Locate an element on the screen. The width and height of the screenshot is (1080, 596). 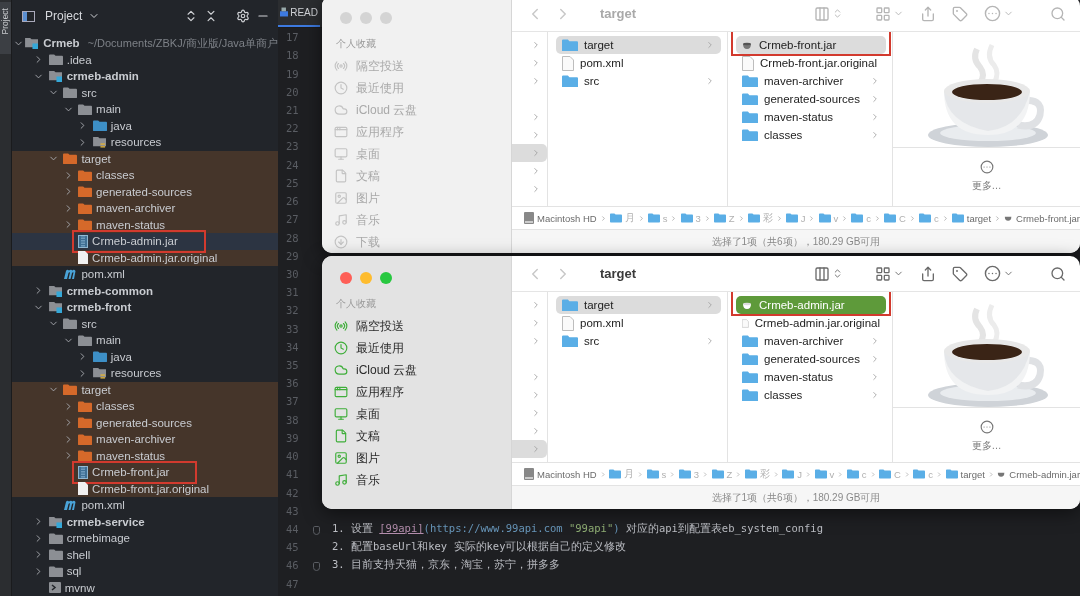
share-icon is located at coordinates (928, 273).